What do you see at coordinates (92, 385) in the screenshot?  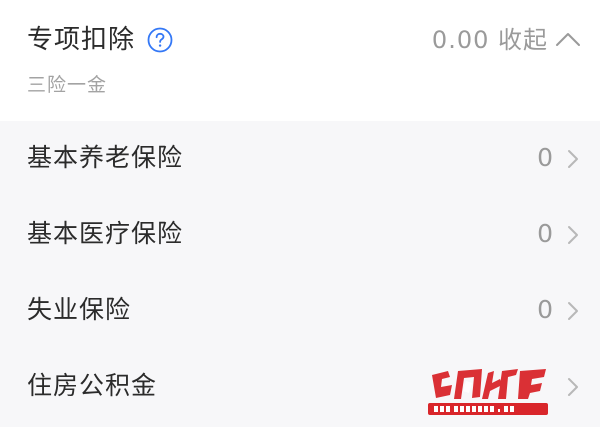 I see `item-label: 住房公积金` at bounding box center [92, 385].